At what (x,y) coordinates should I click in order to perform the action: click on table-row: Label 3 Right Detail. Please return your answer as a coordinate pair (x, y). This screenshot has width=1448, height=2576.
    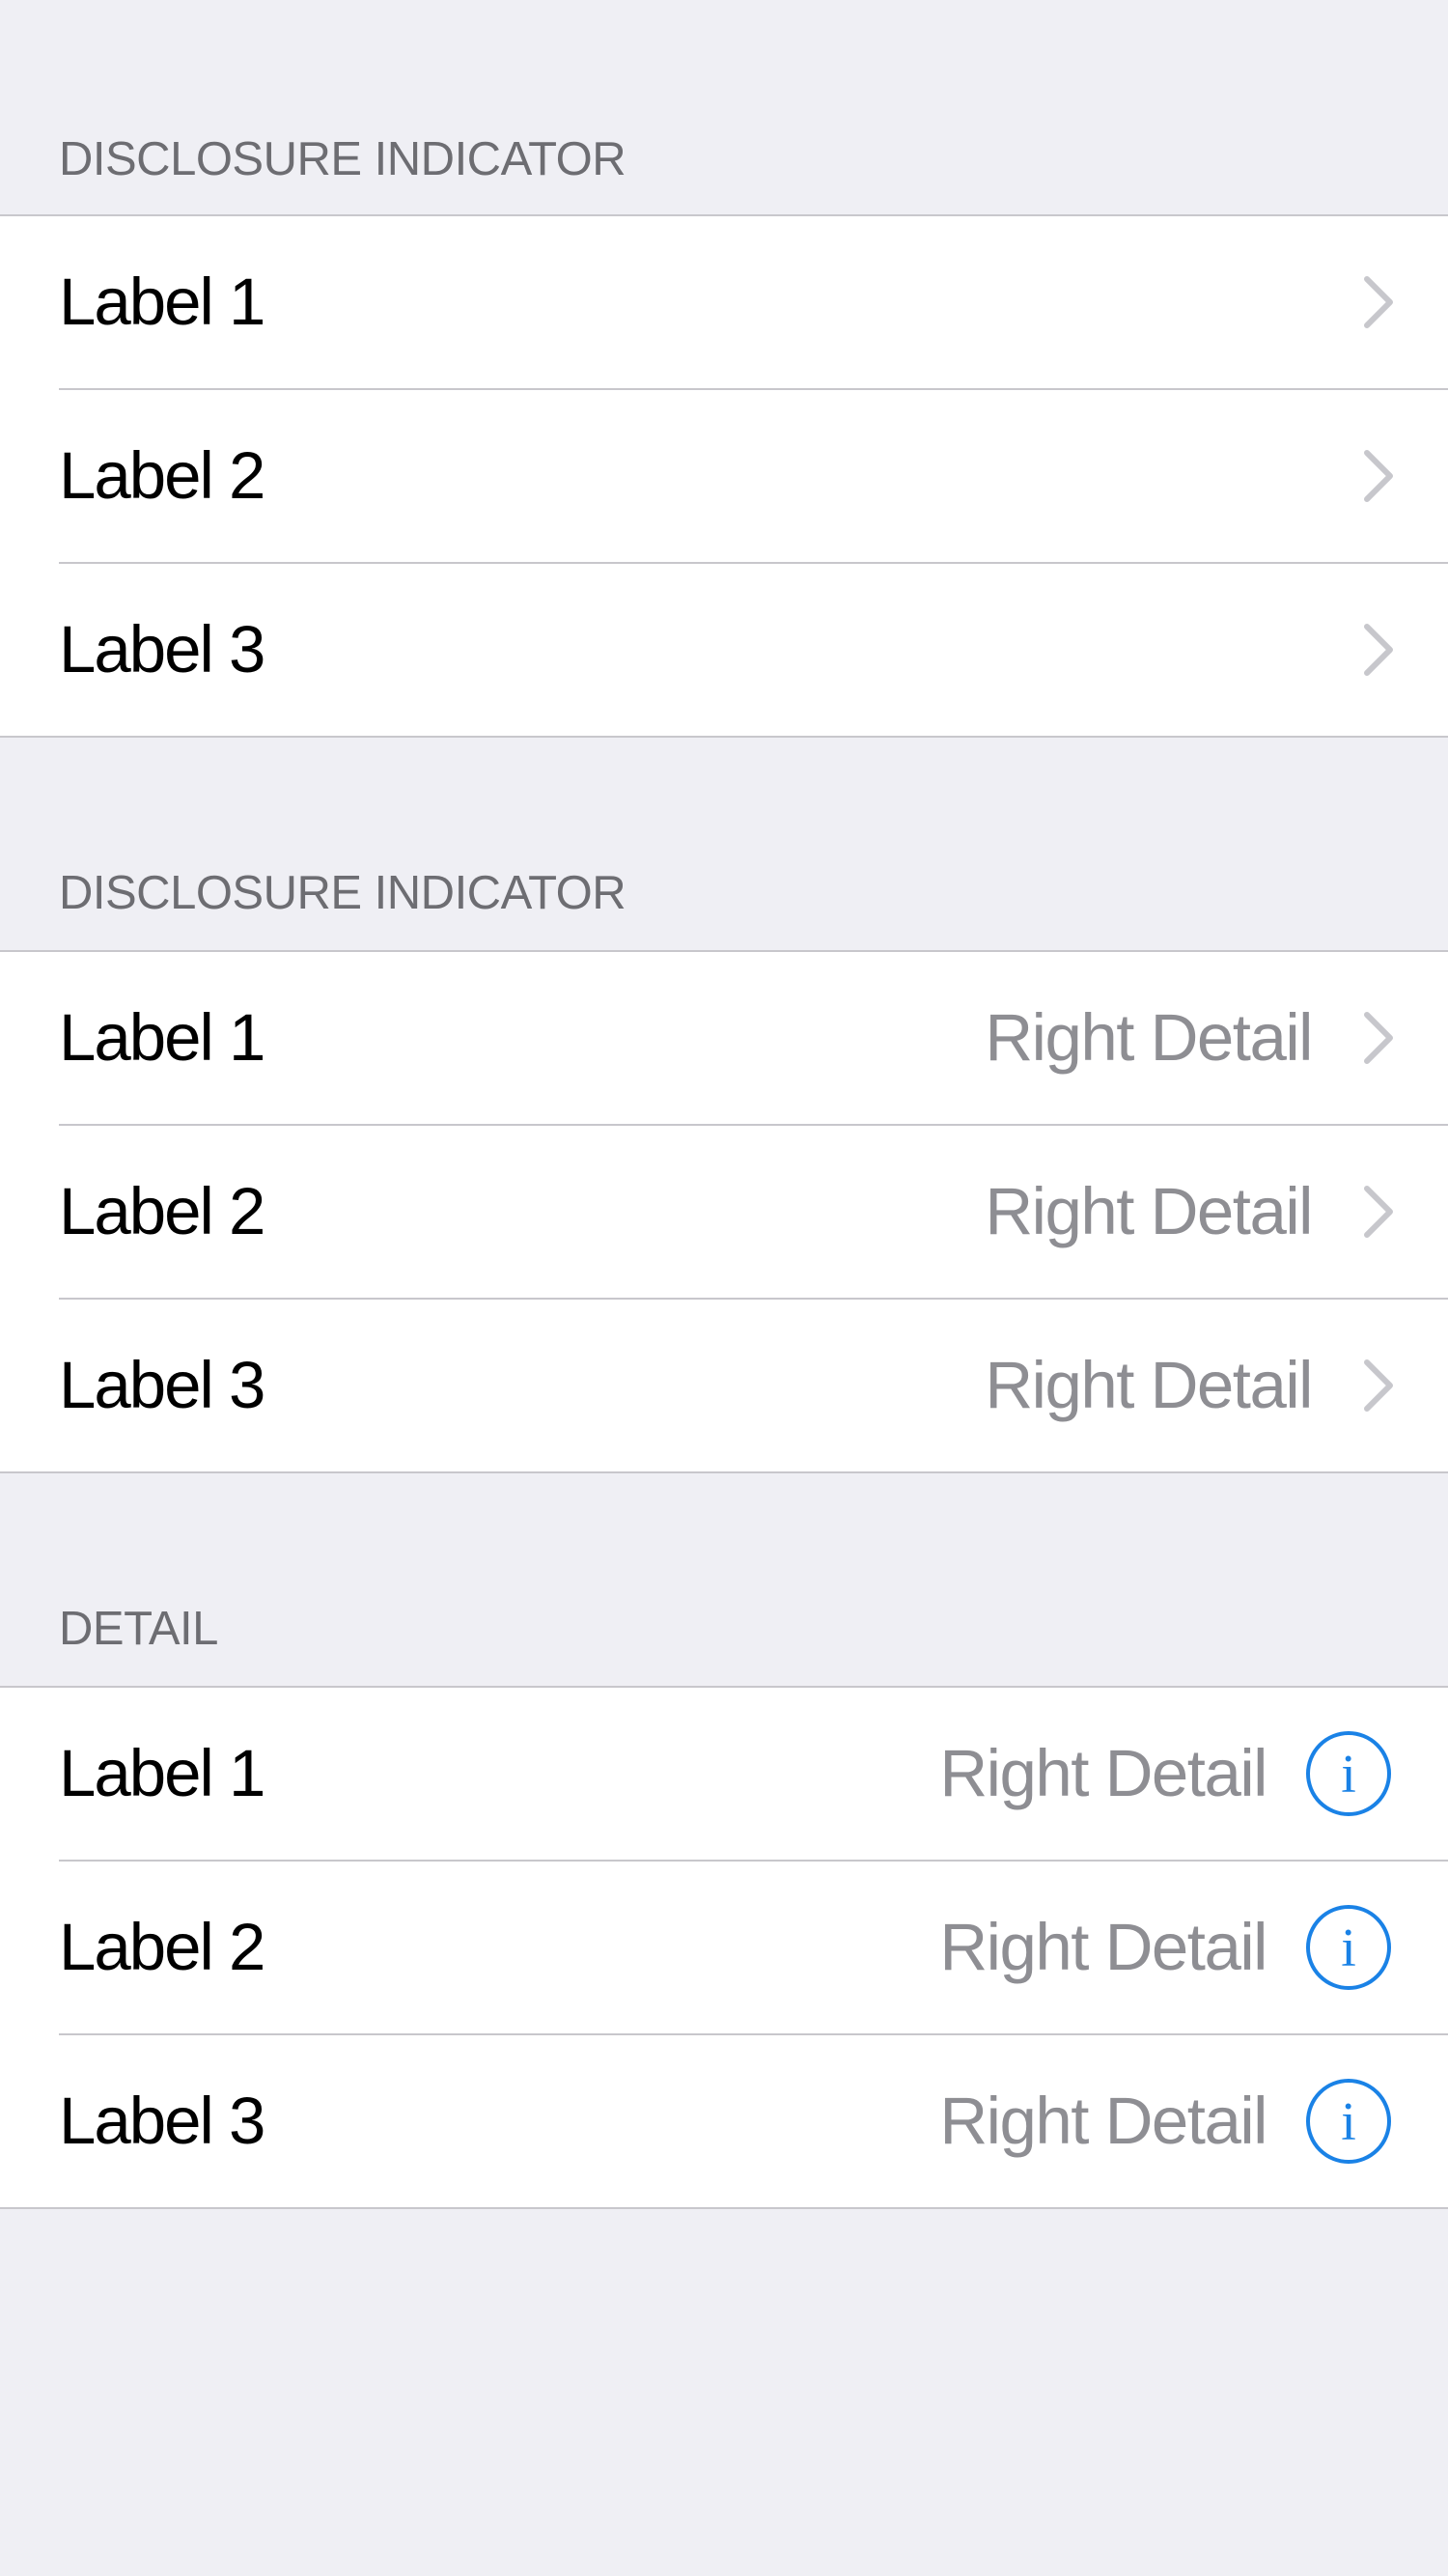
    Looking at the image, I should click on (724, 1385).